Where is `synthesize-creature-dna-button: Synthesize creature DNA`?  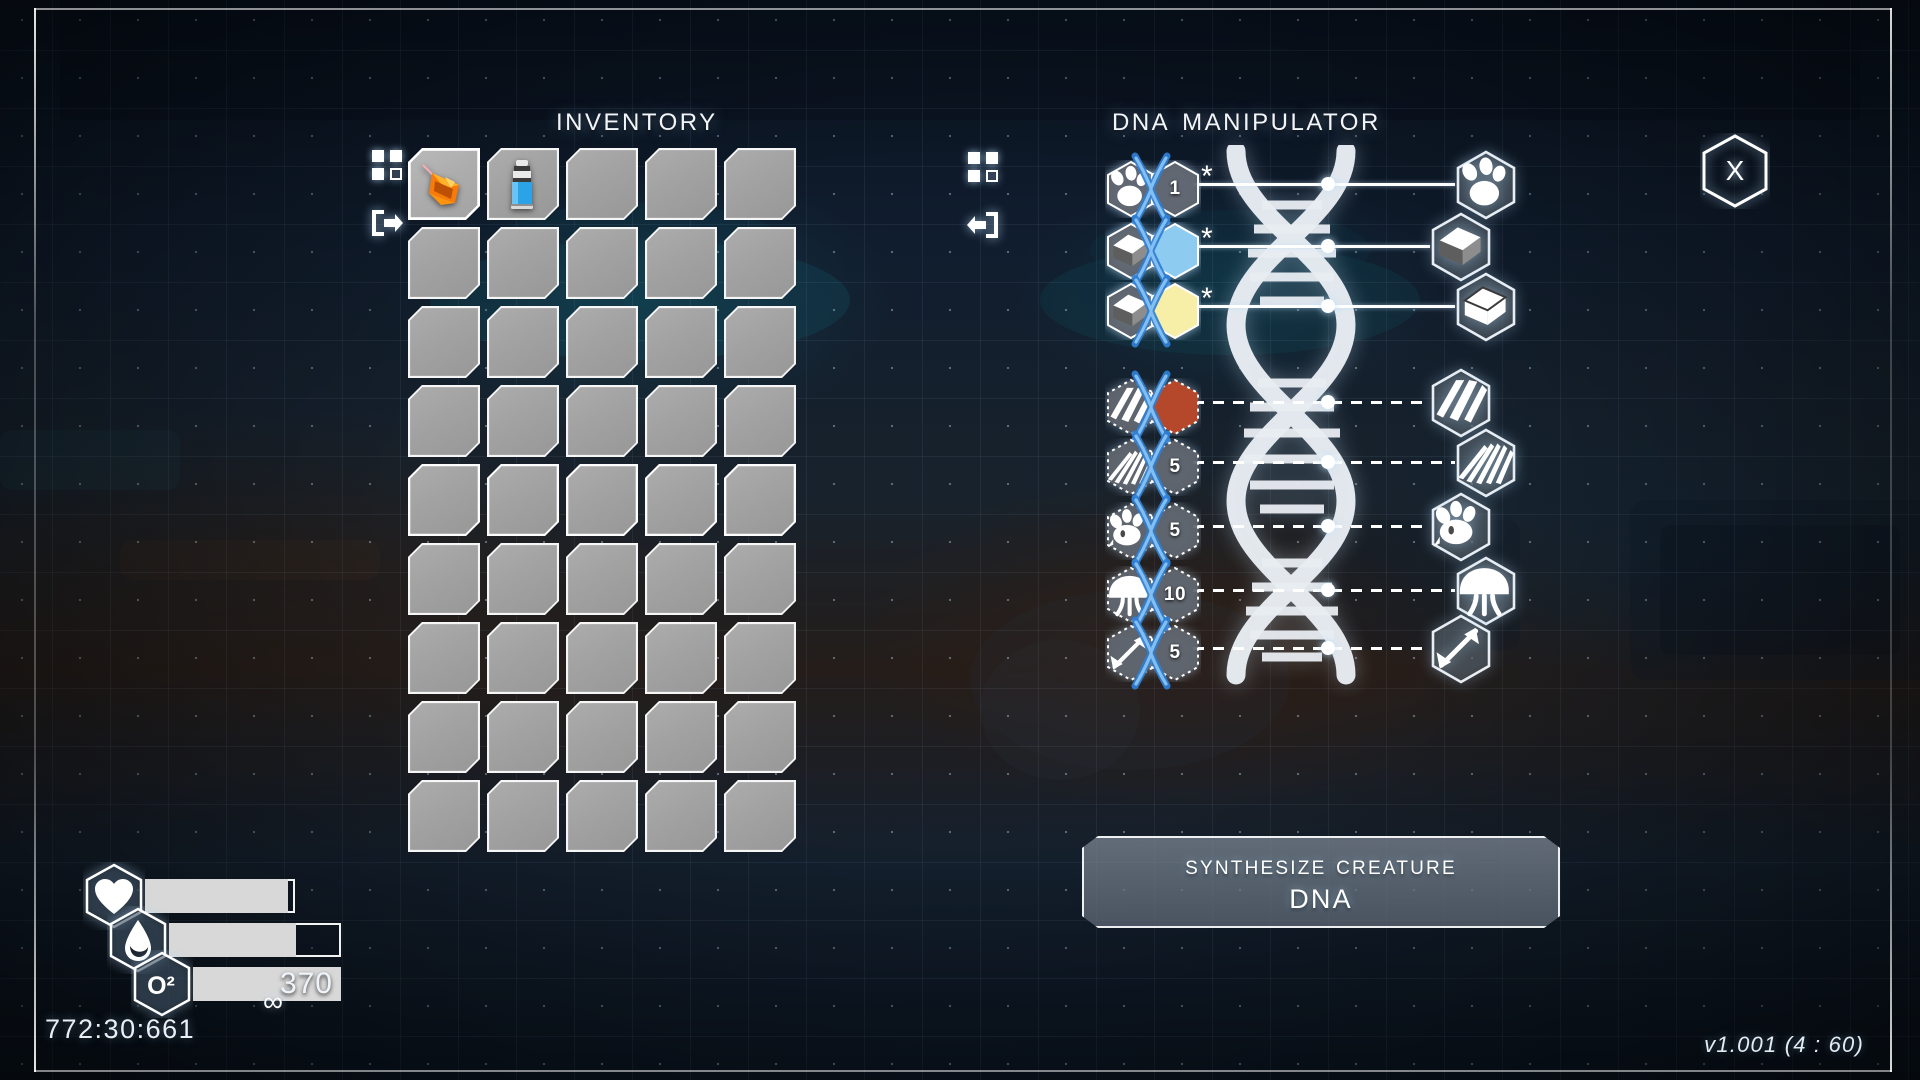 synthesize-creature-dna-button: Synthesize creature DNA is located at coordinates (1321, 882).